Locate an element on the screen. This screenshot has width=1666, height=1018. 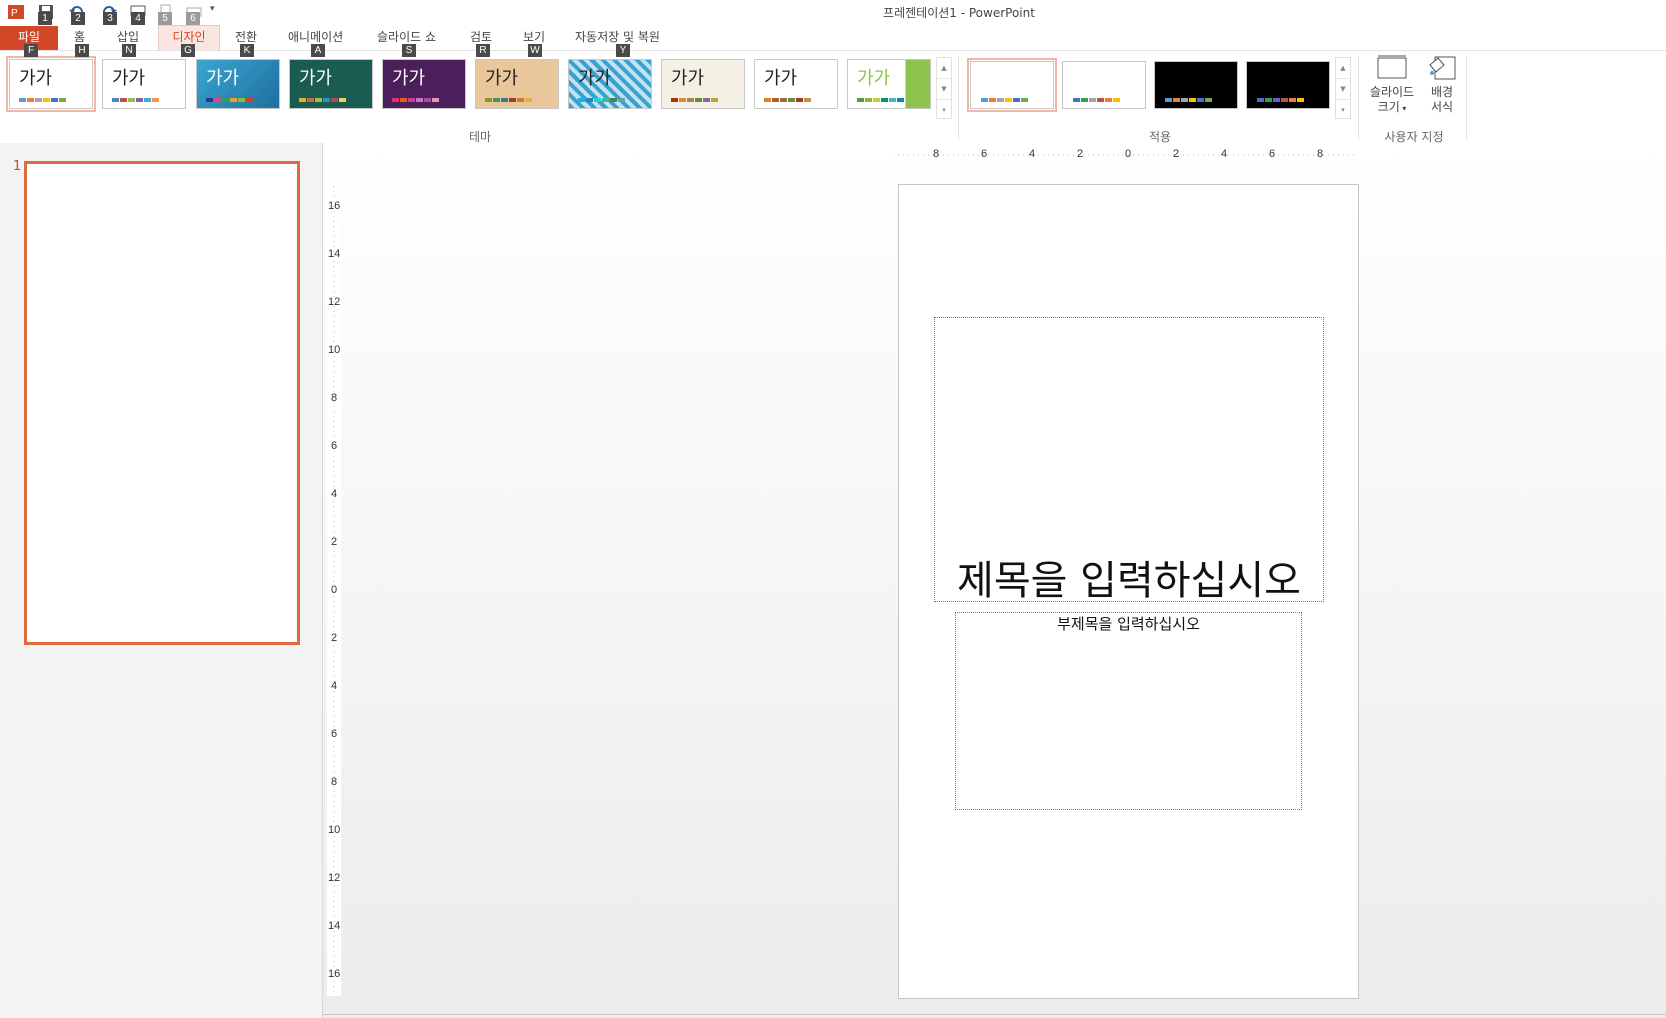
themes-gallery-scroller: ▲ ▼ ▾ is located at coordinates (944, 88).